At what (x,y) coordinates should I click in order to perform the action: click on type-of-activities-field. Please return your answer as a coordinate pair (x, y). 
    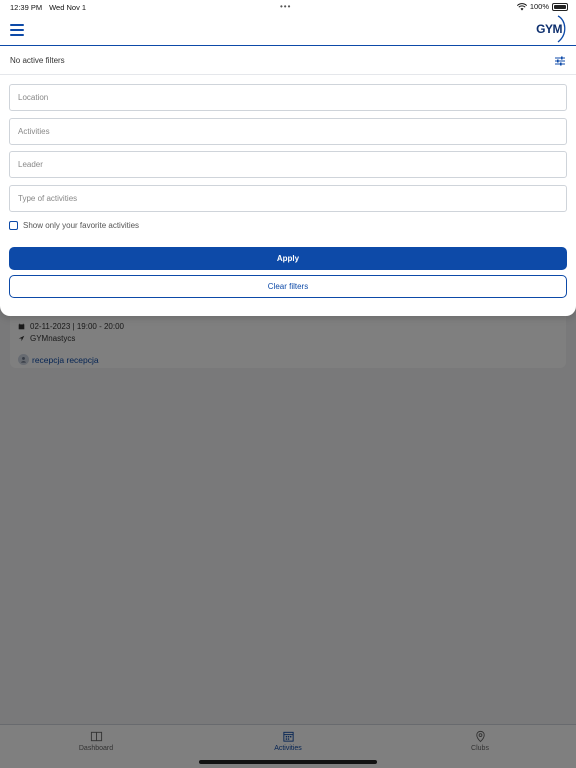
    Looking at the image, I should click on (288, 198).